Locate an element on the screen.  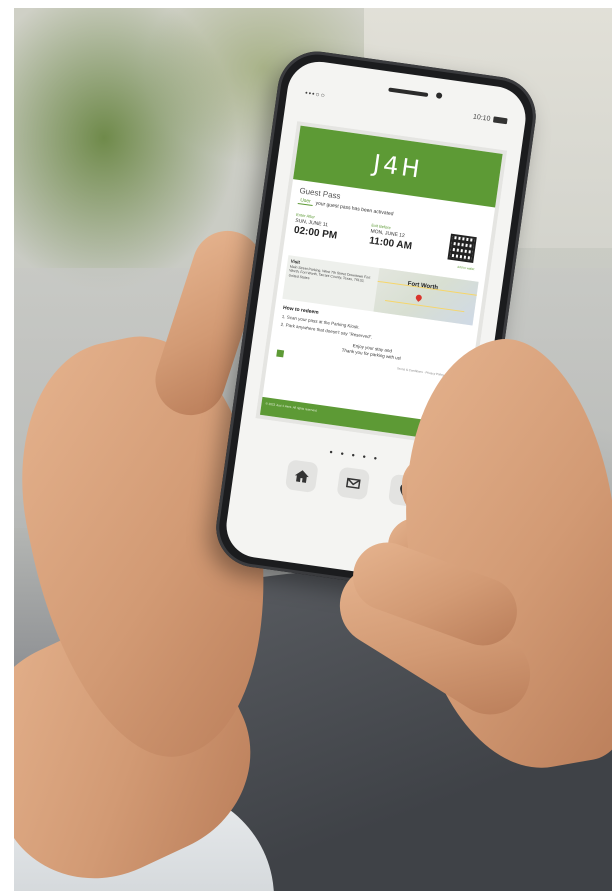
map-city-label: Fort Worth is located at coordinates (423, 286).